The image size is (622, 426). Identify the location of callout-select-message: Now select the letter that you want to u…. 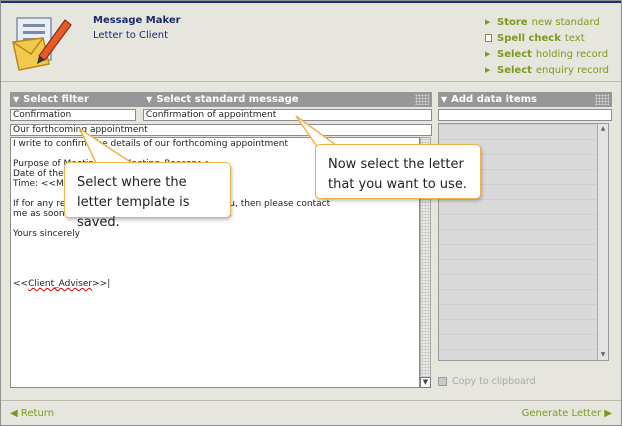
(398, 171).